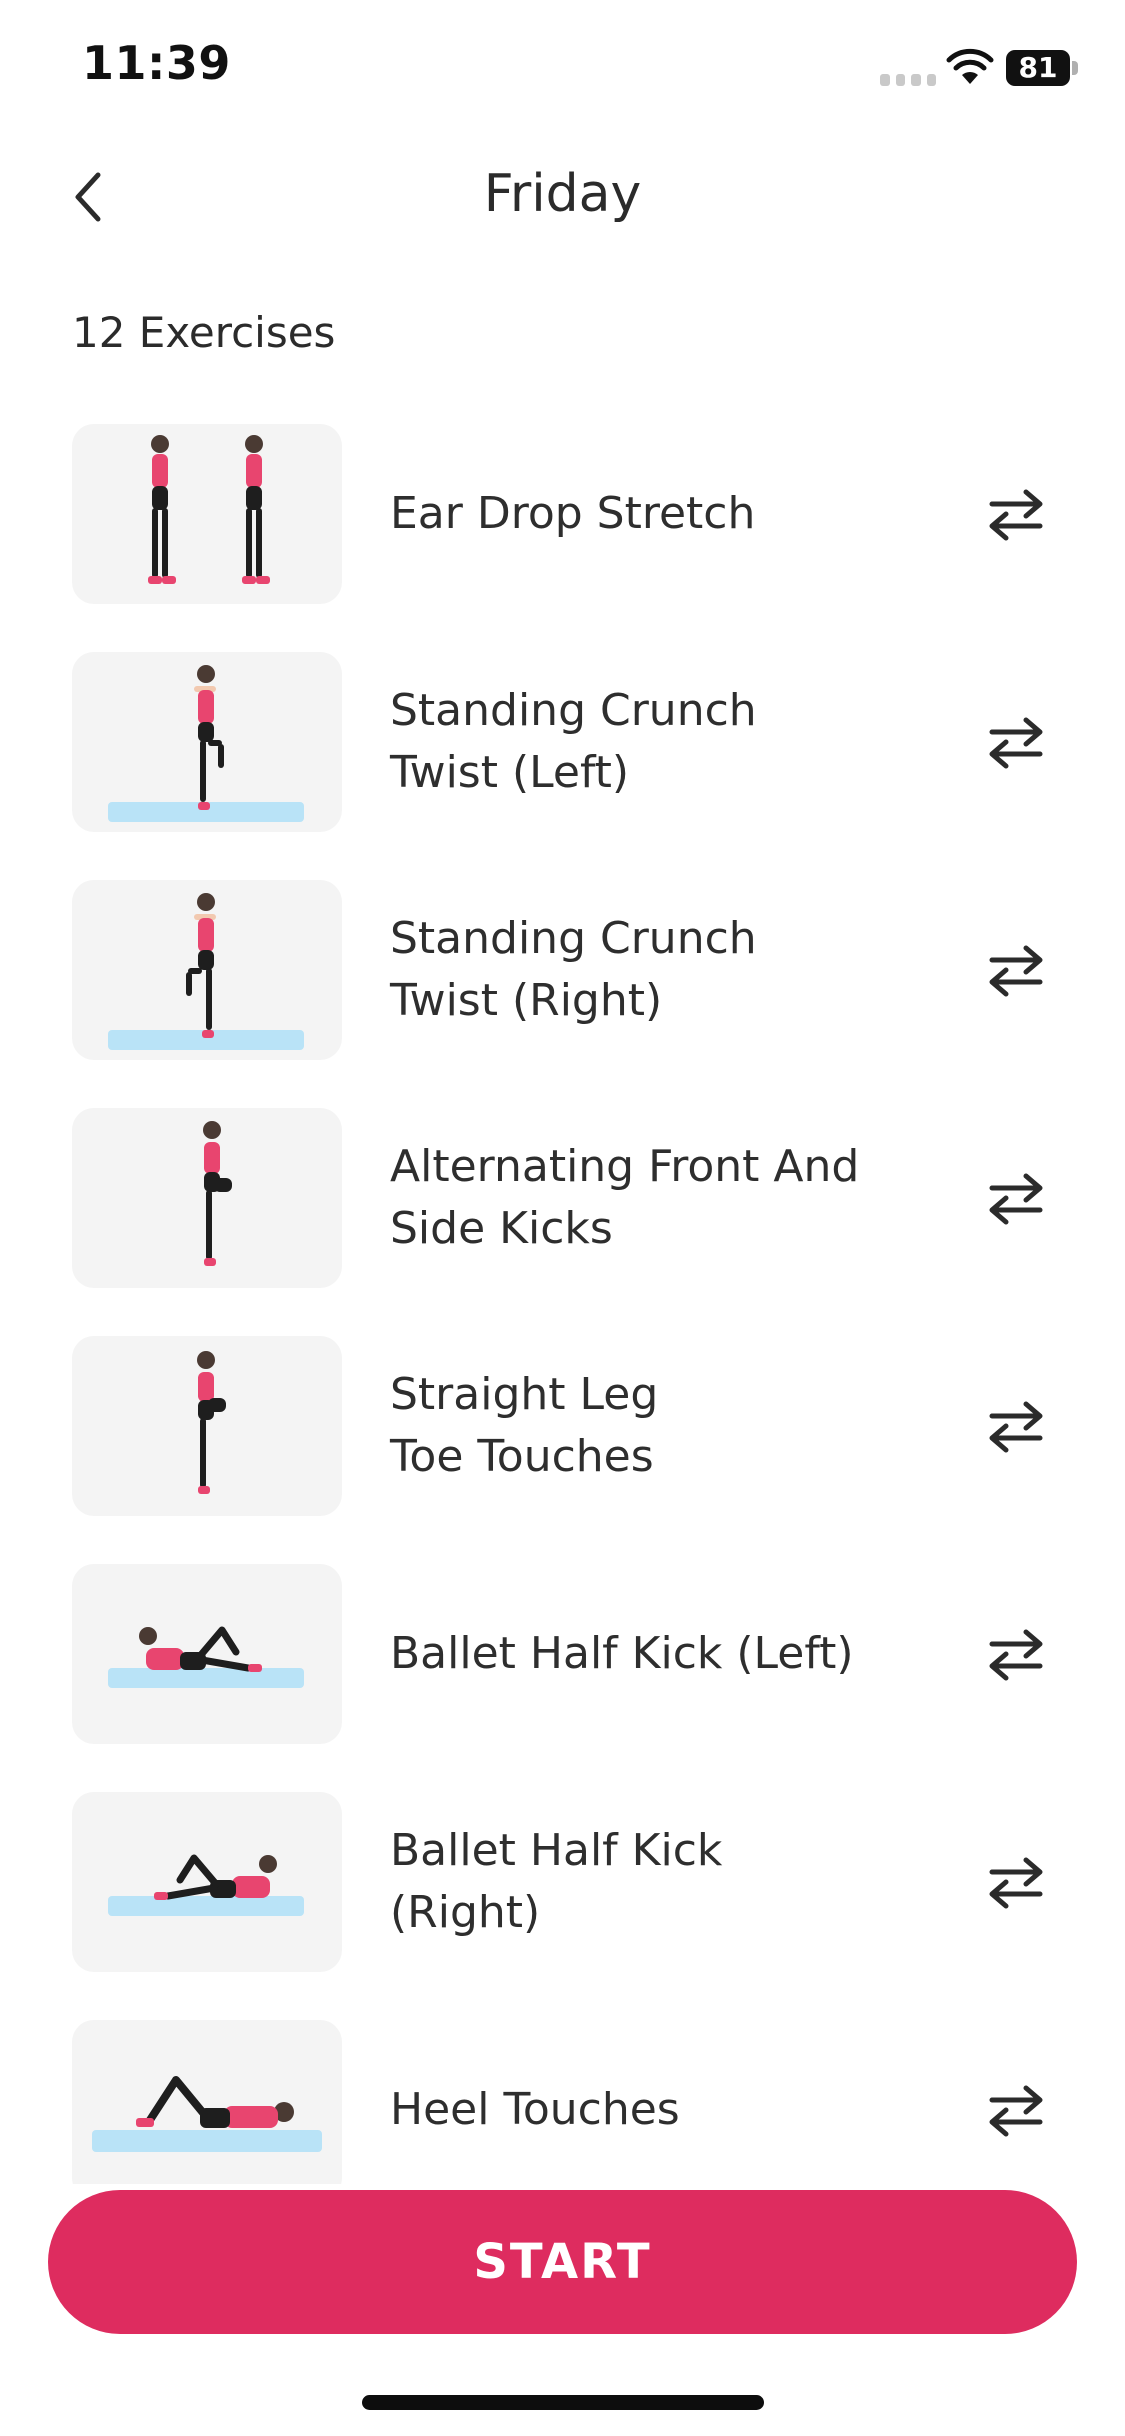 The width and height of the screenshot is (1125, 2436). I want to click on exercise-row-alternating-front-and-side-kicks: Alternating Front And Side Kicks, so click(562, 1198).